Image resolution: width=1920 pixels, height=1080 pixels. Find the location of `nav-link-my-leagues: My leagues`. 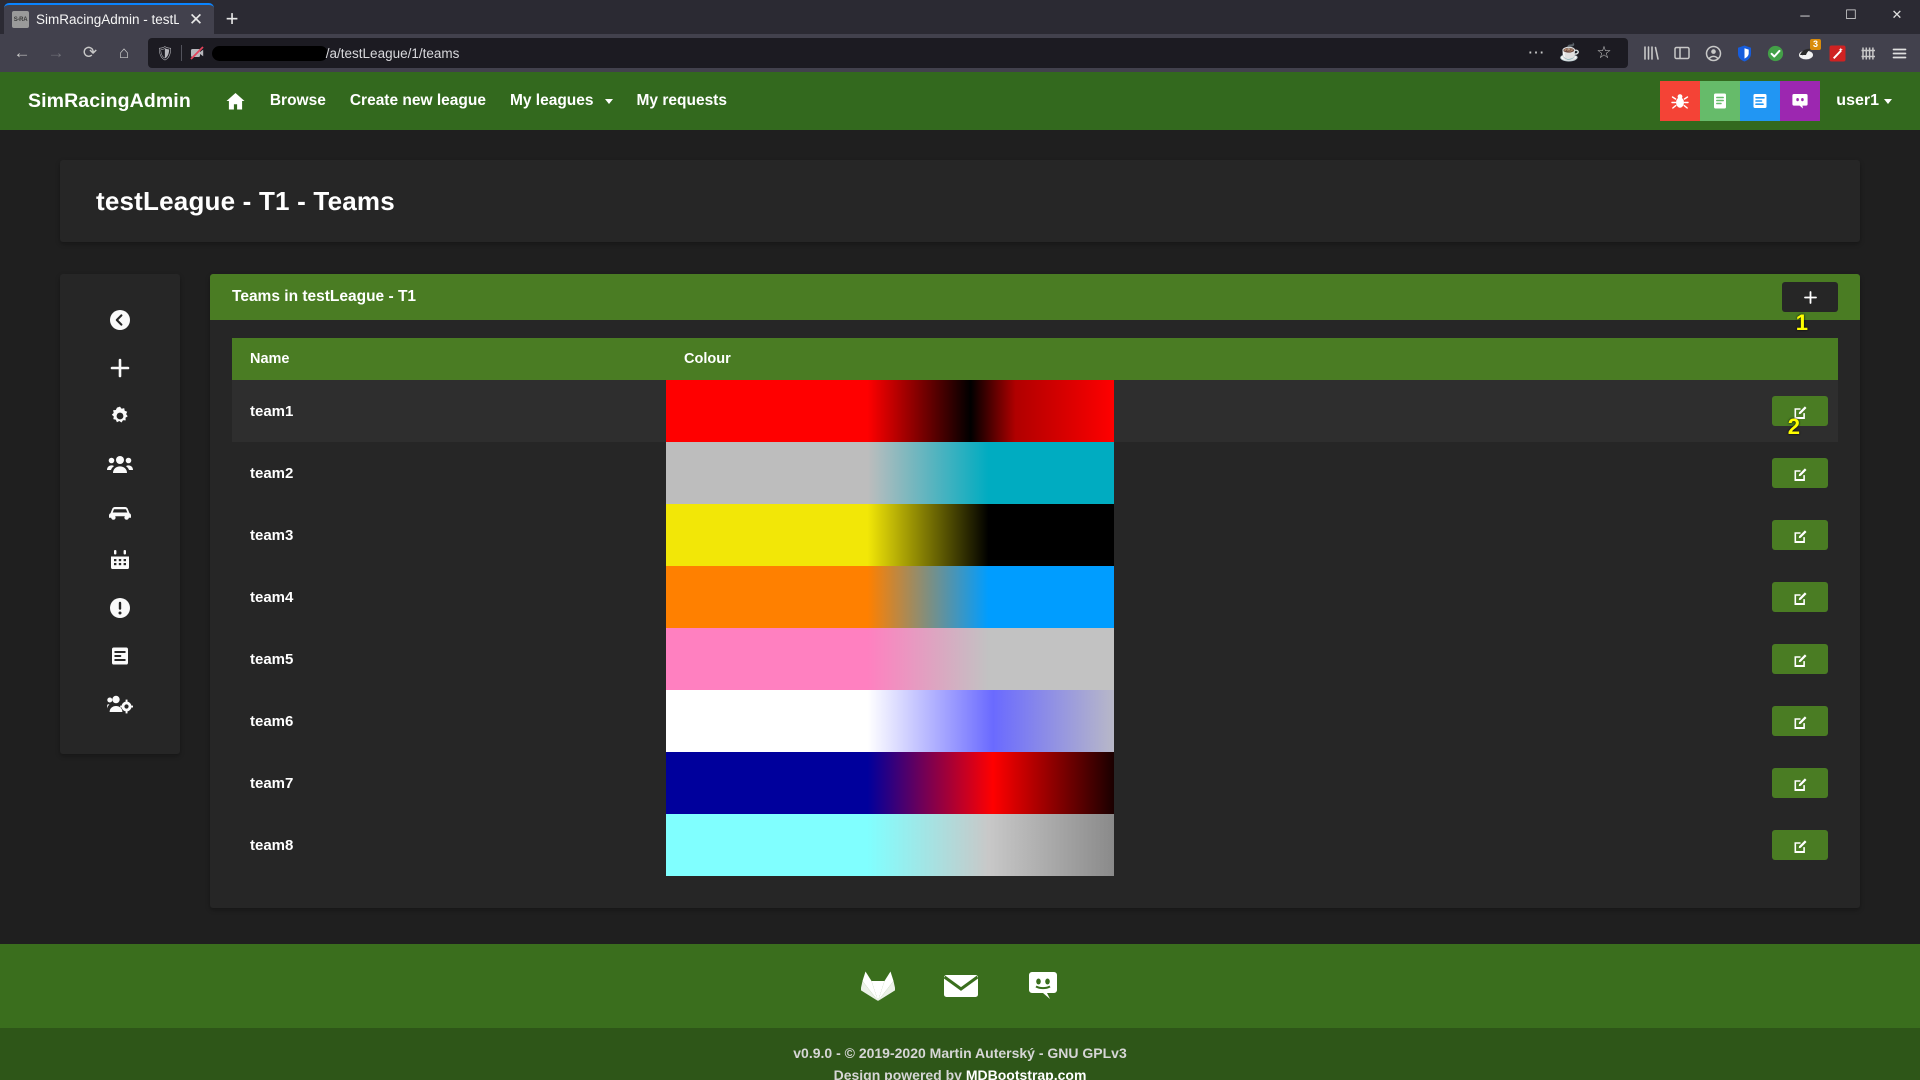

nav-link-my-leagues: My leagues is located at coordinates (561, 101).